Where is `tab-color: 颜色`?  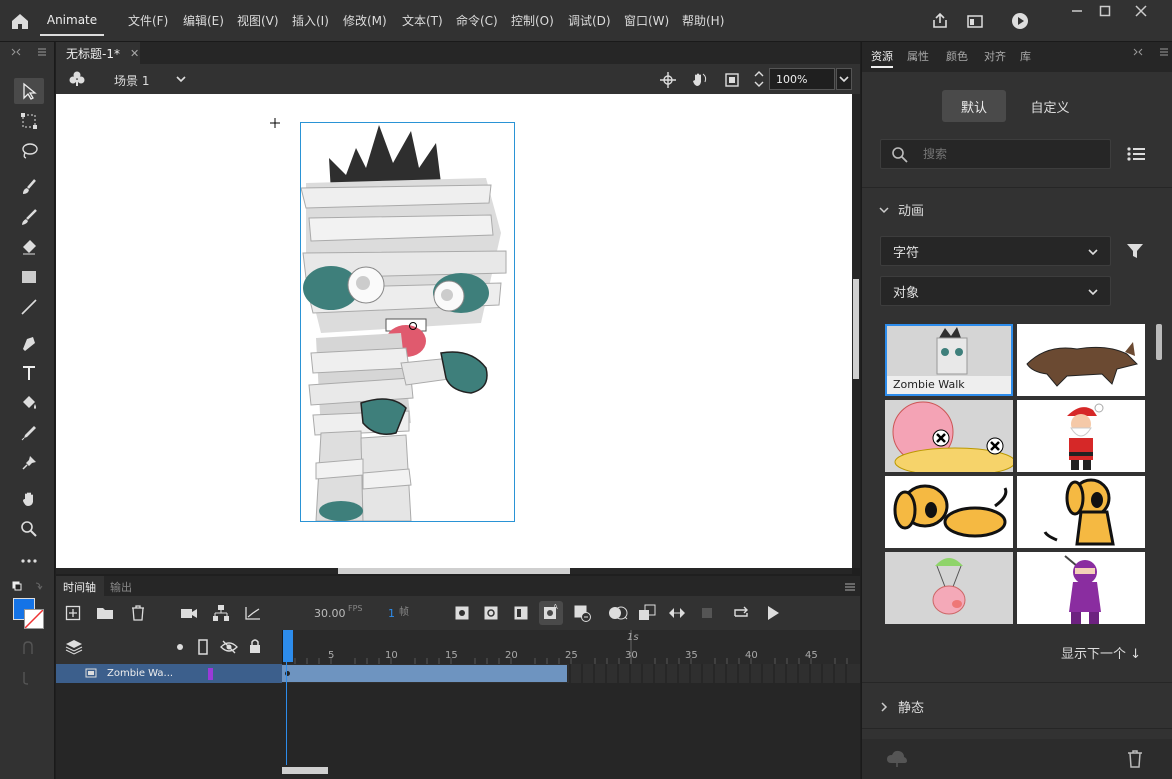 tab-color: 颜色 is located at coordinates (957, 56).